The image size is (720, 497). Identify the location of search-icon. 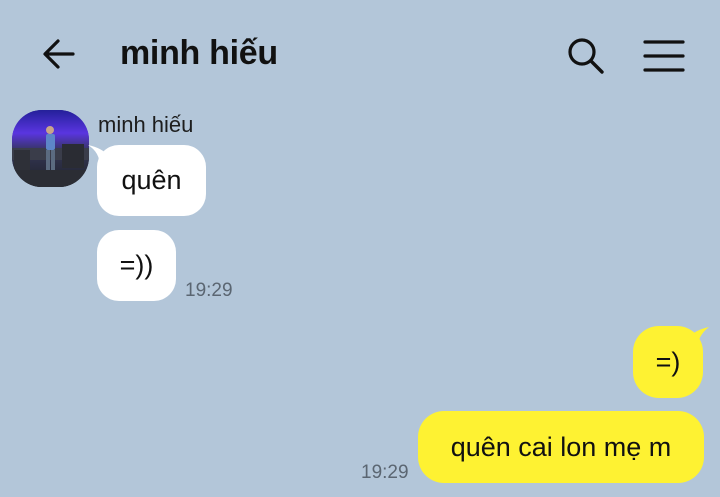
(586, 56).